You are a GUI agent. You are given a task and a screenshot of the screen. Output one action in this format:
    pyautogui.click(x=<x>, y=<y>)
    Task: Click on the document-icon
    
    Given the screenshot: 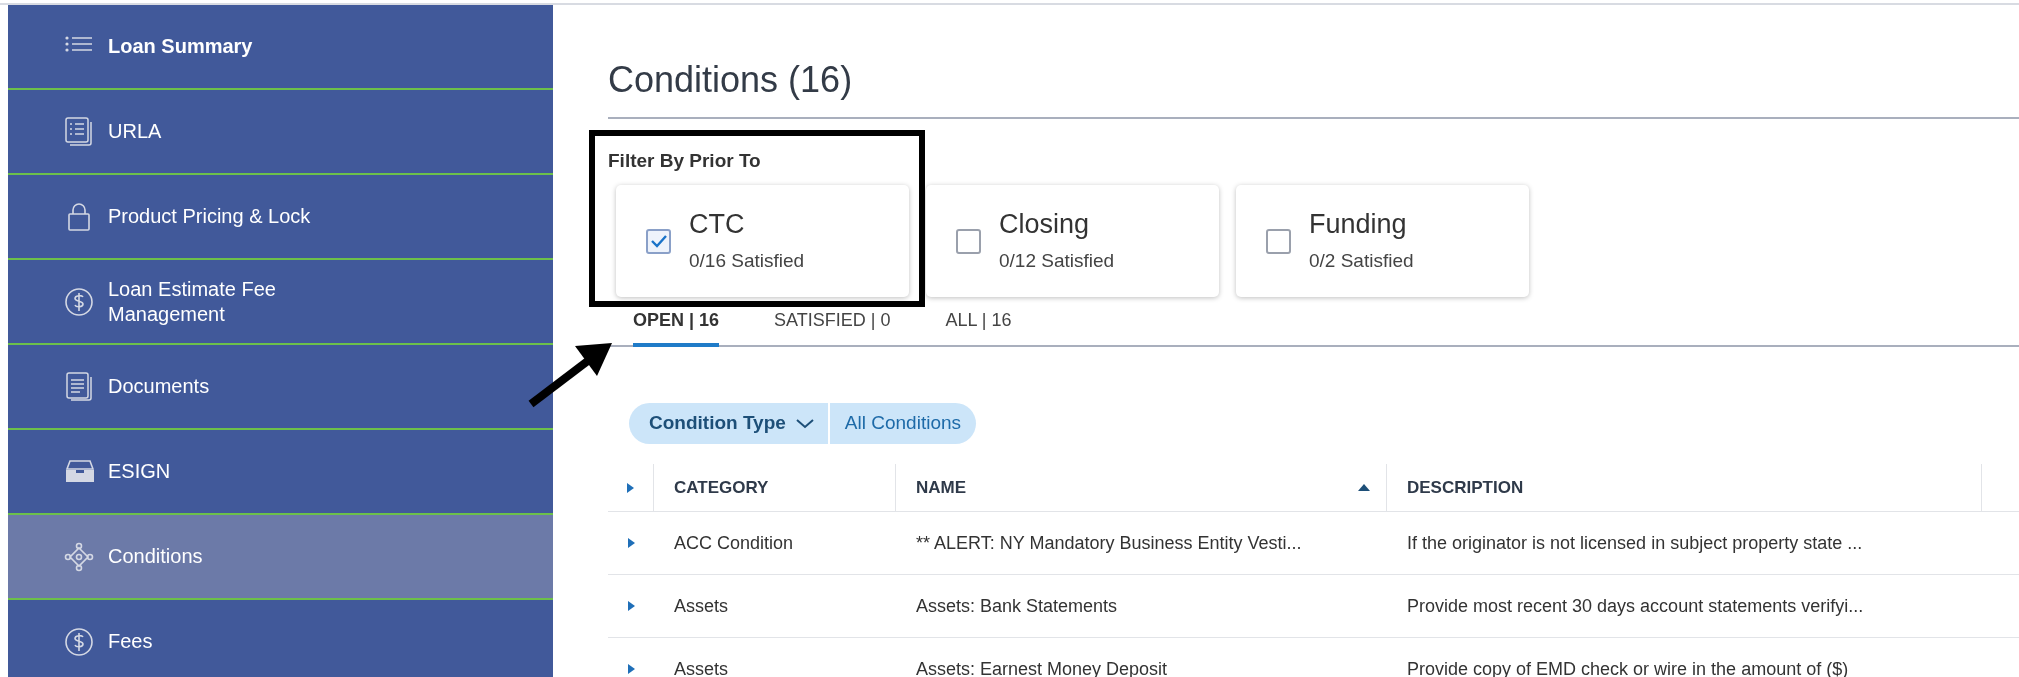 What is the action you would take?
    pyautogui.click(x=79, y=386)
    